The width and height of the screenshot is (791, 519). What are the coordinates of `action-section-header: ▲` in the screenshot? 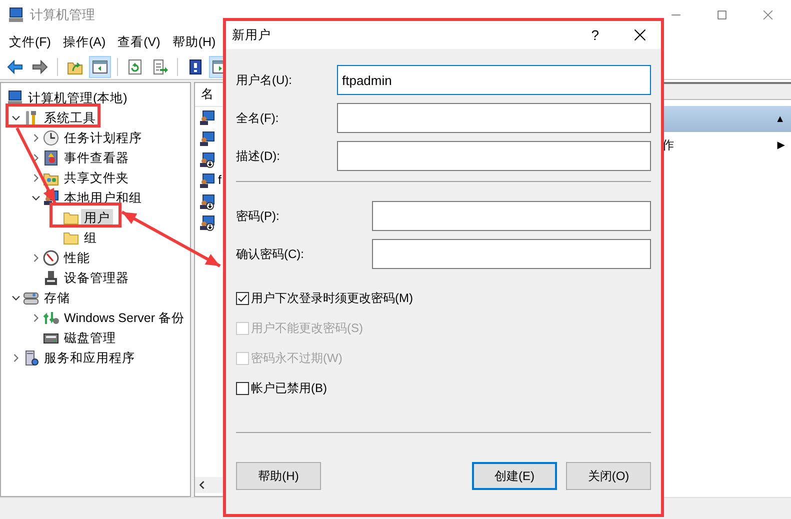 It's located at (726, 119).